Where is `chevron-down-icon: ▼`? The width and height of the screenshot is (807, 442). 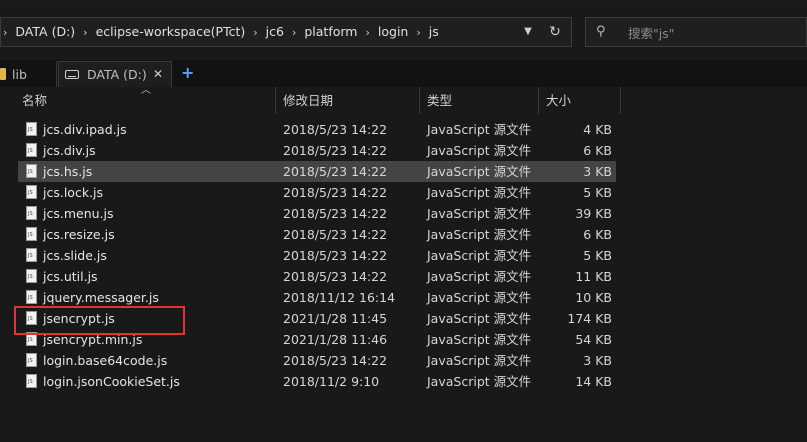
chevron-down-icon: ▼ is located at coordinates (528, 32).